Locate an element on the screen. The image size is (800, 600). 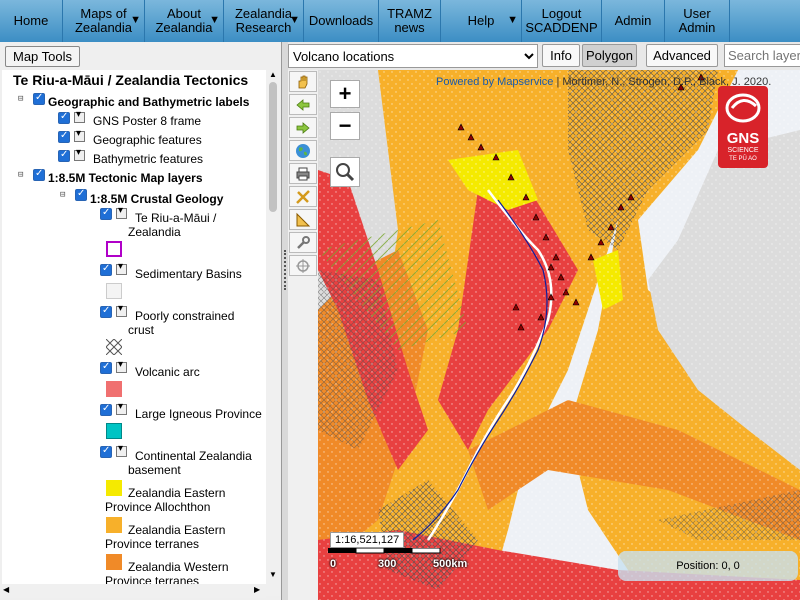
pan-hand-icon is located at coordinates (303, 81).